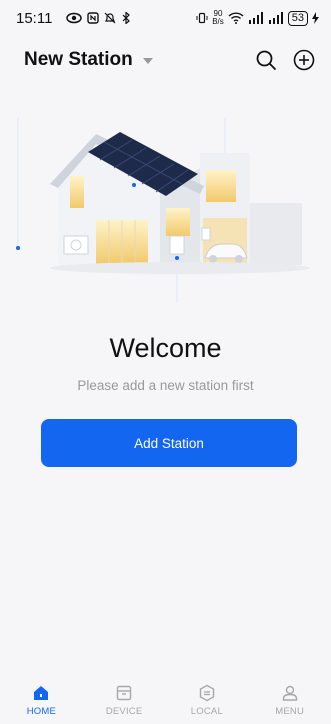  What do you see at coordinates (165, 348) in the screenshot?
I see `welcome-heading: Welcome` at bounding box center [165, 348].